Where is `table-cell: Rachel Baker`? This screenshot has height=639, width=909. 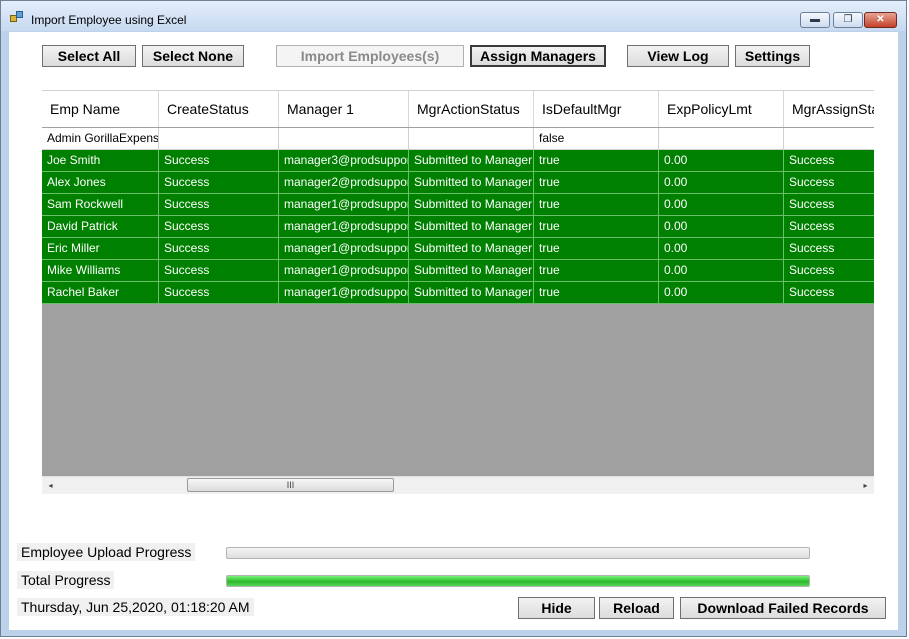
table-cell: Rachel Baker is located at coordinates (100, 293).